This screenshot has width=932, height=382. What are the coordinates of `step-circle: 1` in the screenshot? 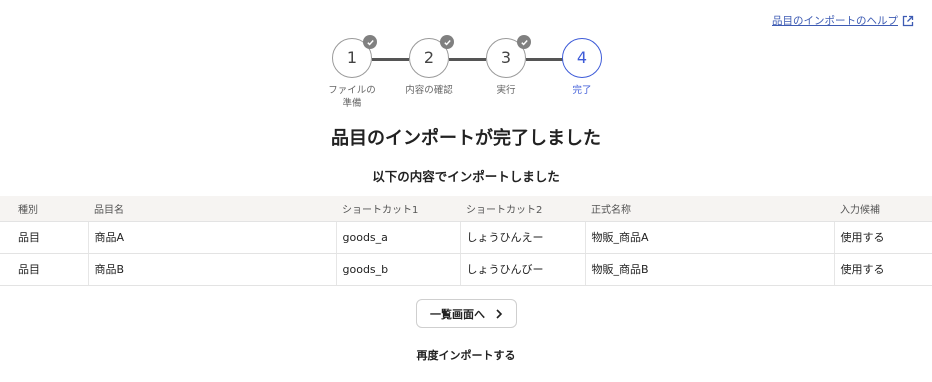 It's located at (354, 56).